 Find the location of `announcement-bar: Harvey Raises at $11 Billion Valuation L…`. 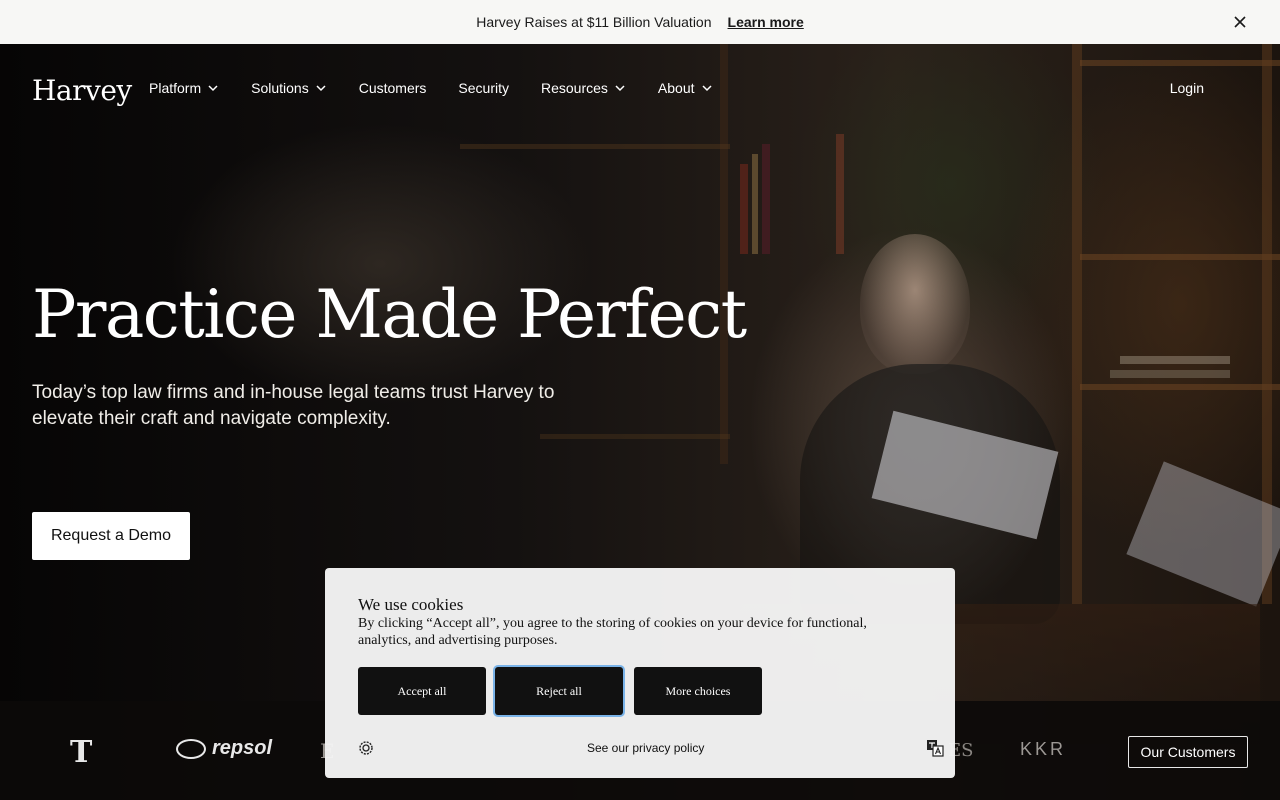

announcement-bar: Harvey Raises at $11 Billion Valuation L… is located at coordinates (640, 22).